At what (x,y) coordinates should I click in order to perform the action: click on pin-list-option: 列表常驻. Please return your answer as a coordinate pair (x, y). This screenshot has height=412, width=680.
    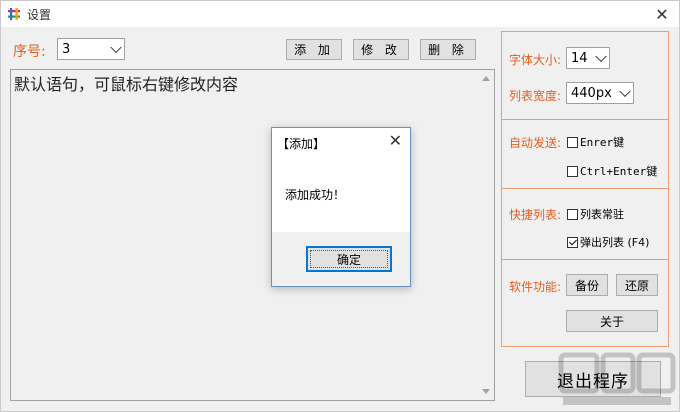
    Looking at the image, I should click on (595, 214).